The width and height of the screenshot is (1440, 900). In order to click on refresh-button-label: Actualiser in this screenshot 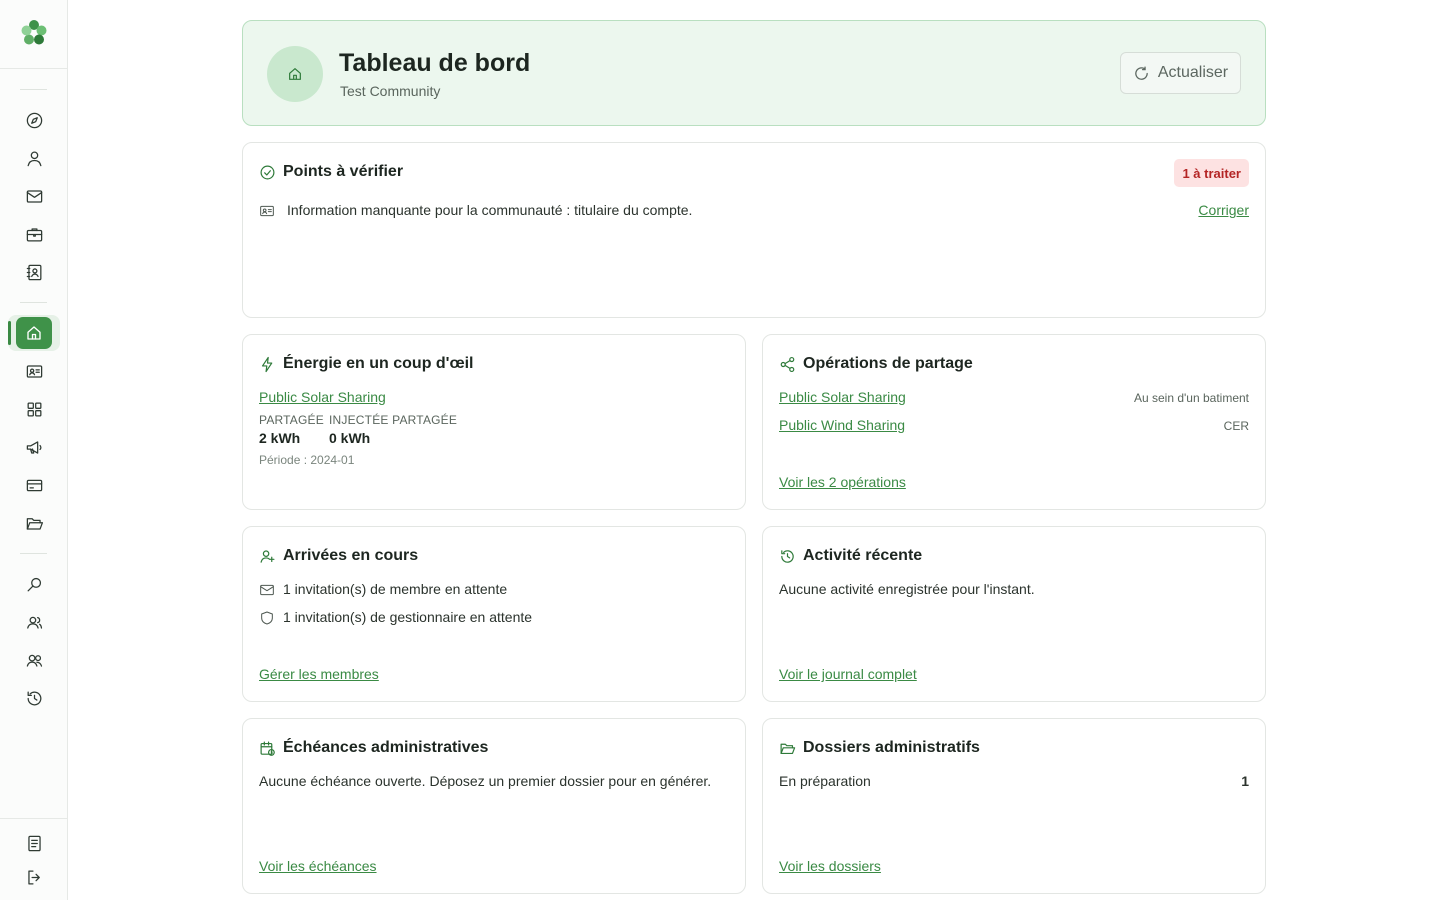, I will do `click(1193, 72)`.